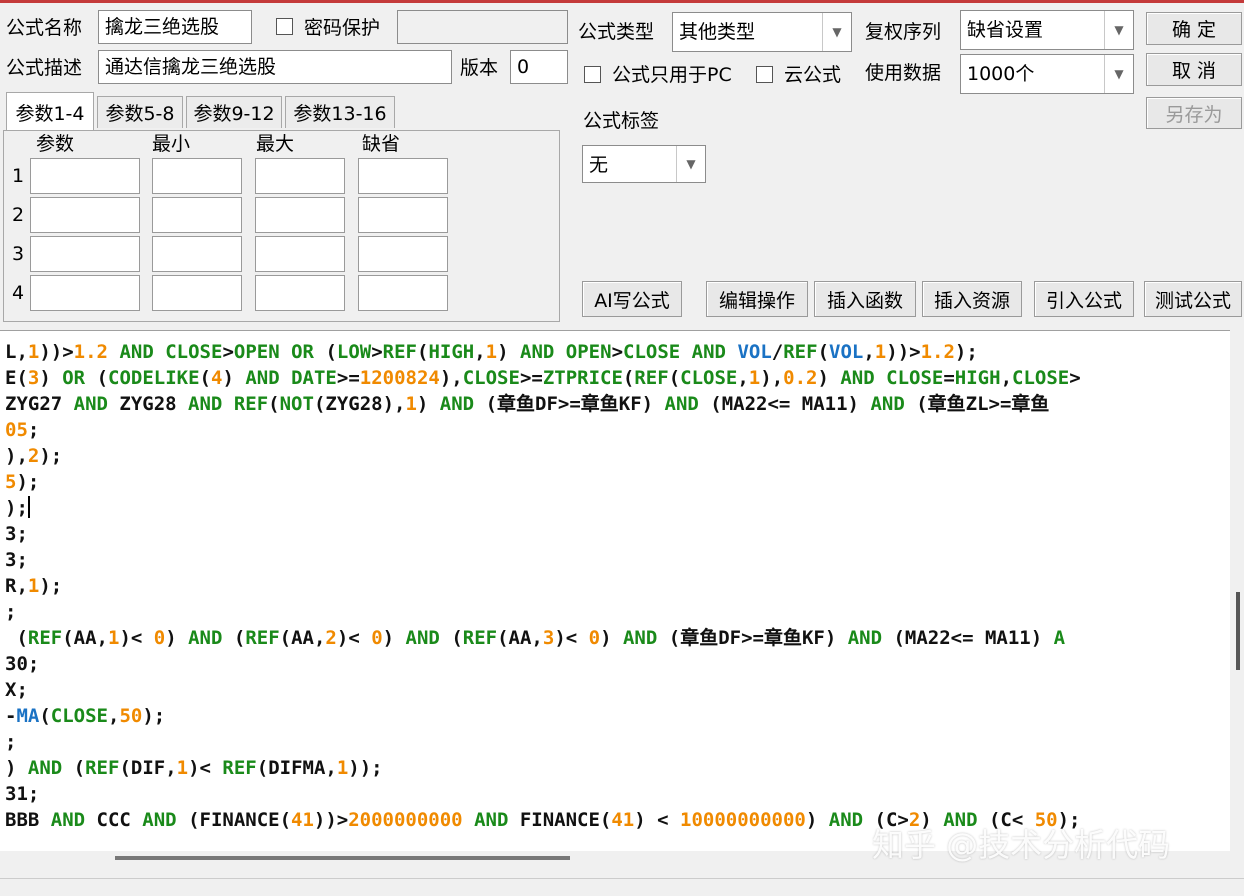 Image resolution: width=1244 pixels, height=896 pixels. Describe the element at coordinates (342, 858) in the screenshot. I see `horizontal-scrollbar-thumb` at that location.